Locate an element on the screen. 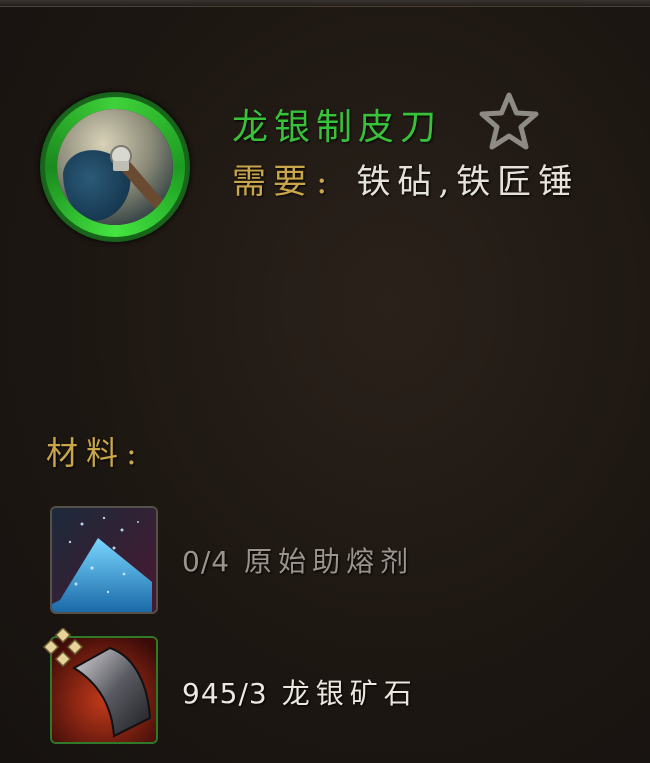  flux-powder-icon is located at coordinates (104, 560).